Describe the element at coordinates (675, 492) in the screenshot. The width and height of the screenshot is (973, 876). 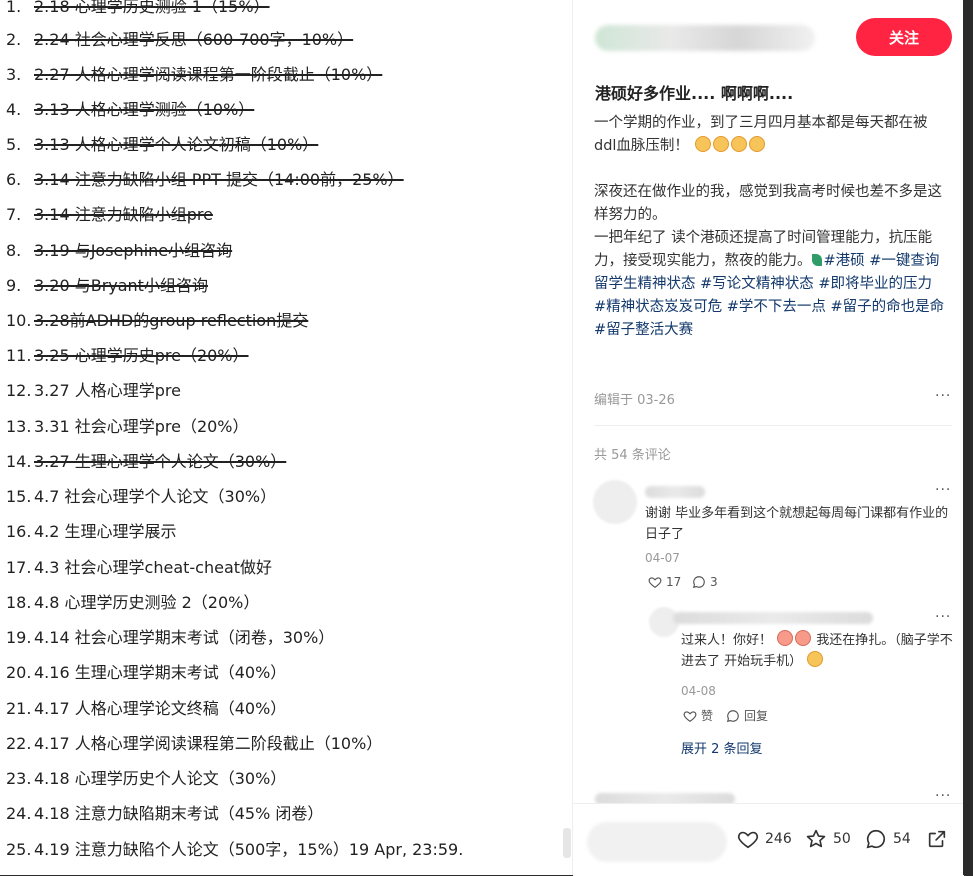
I see `commenter-name-blurred` at that location.